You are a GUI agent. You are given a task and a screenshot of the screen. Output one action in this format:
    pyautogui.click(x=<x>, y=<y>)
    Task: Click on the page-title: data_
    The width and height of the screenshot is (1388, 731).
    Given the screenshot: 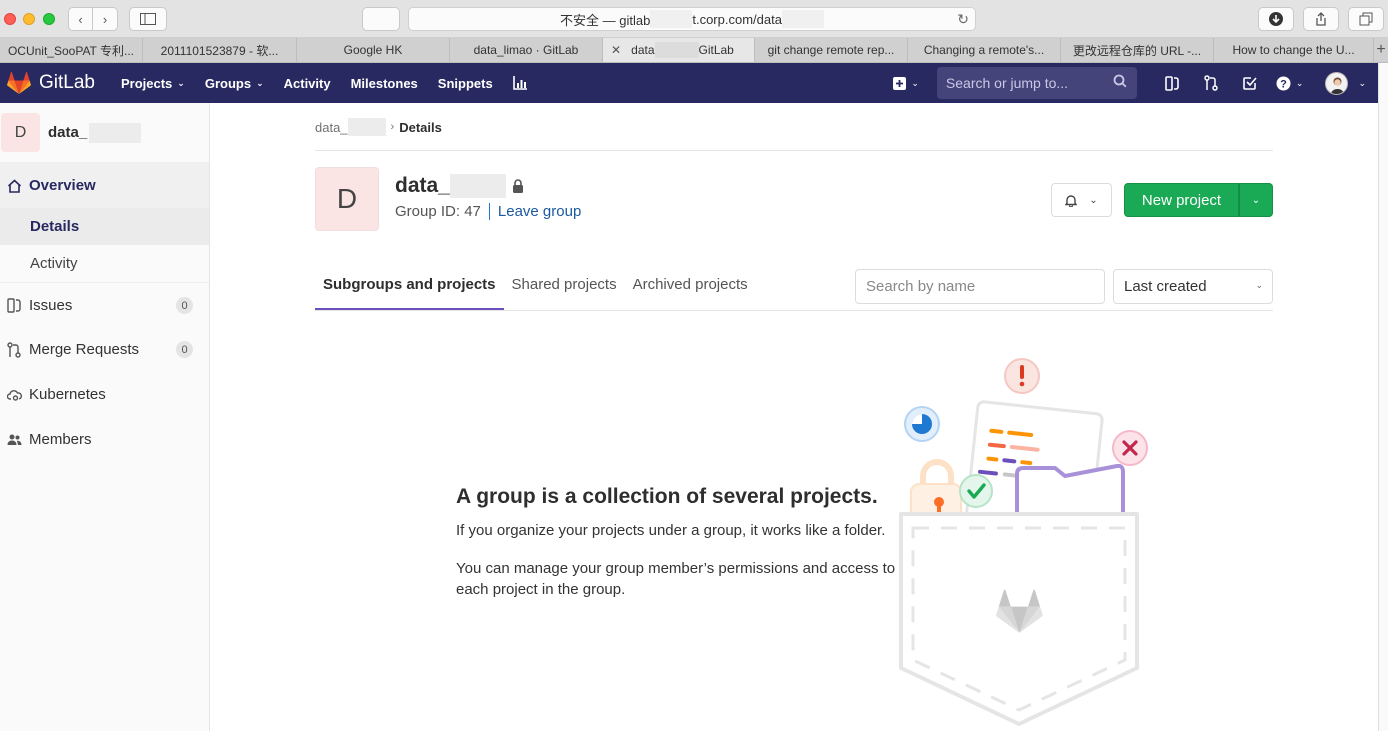 What is the action you would take?
    pyautogui.click(x=459, y=186)
    